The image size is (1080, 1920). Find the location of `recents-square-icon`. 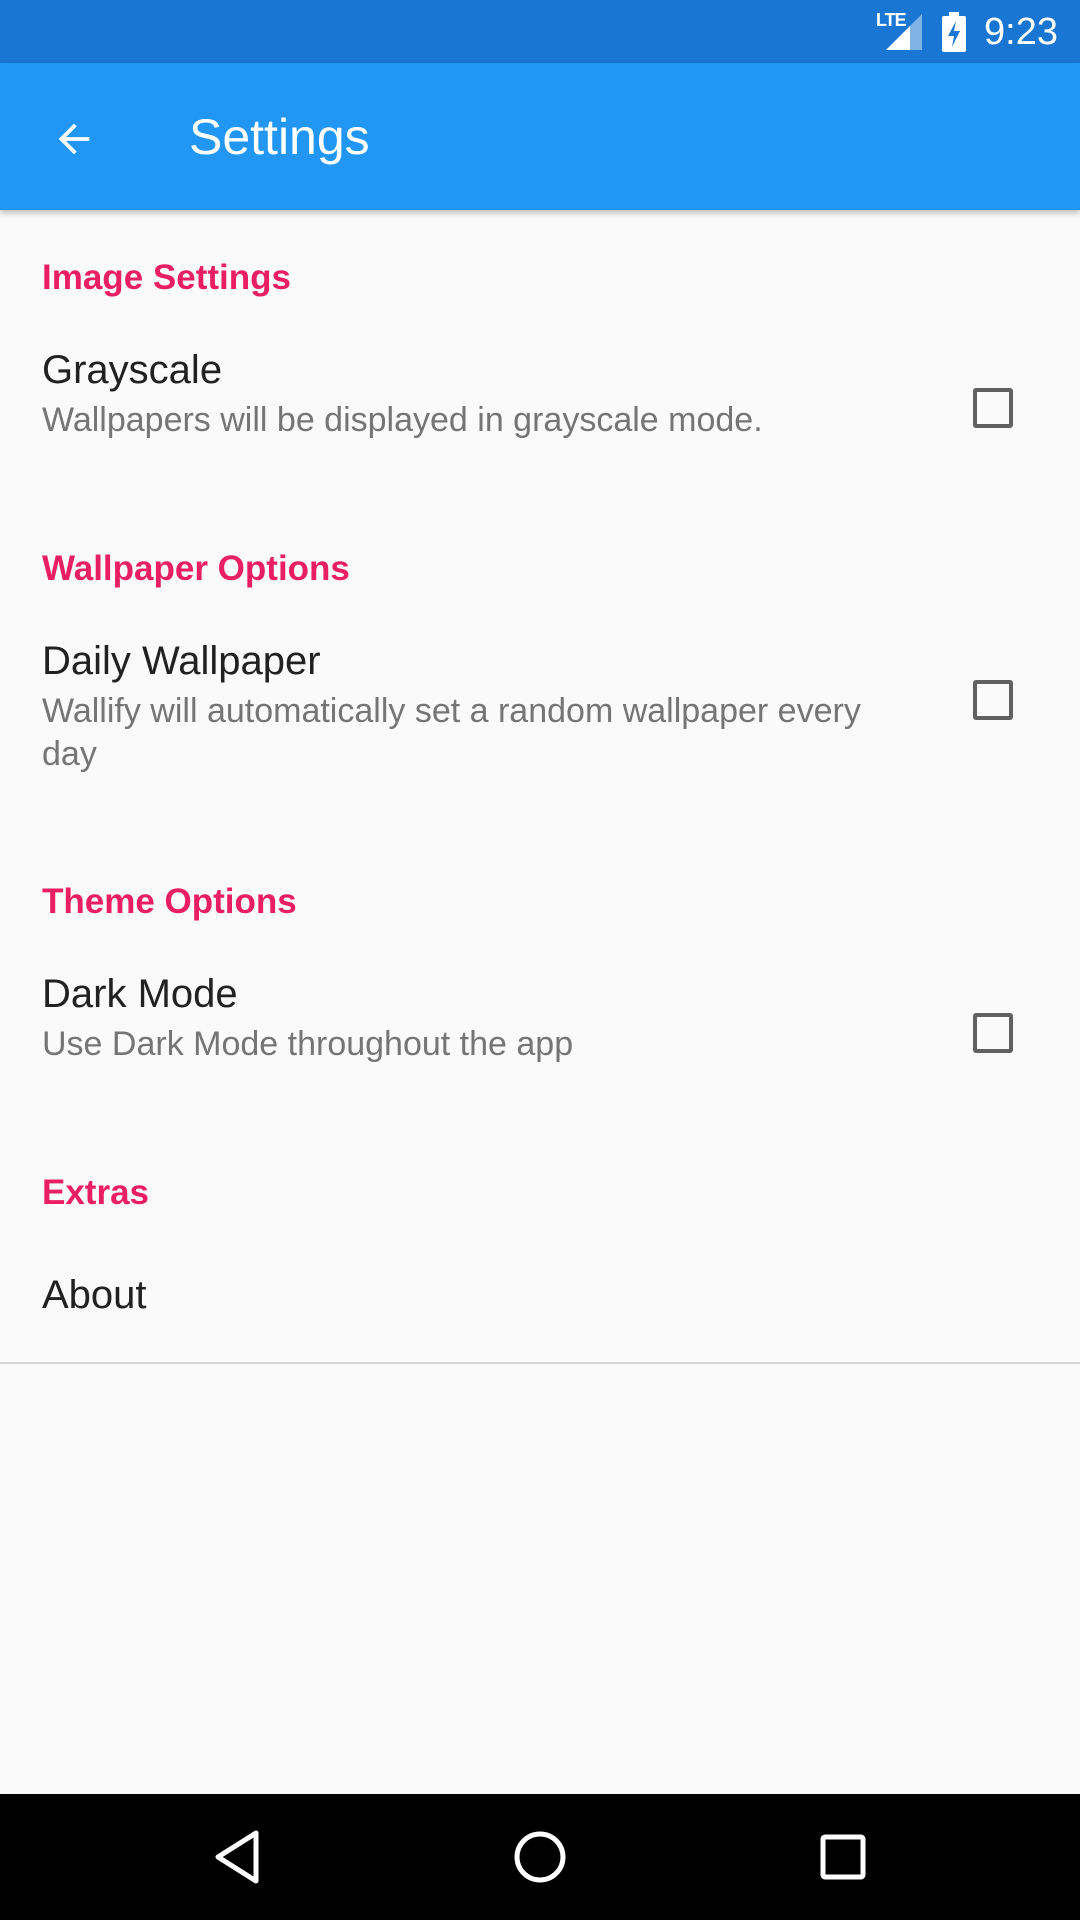

recents-square-icon is located at coordinates (843, 1857).